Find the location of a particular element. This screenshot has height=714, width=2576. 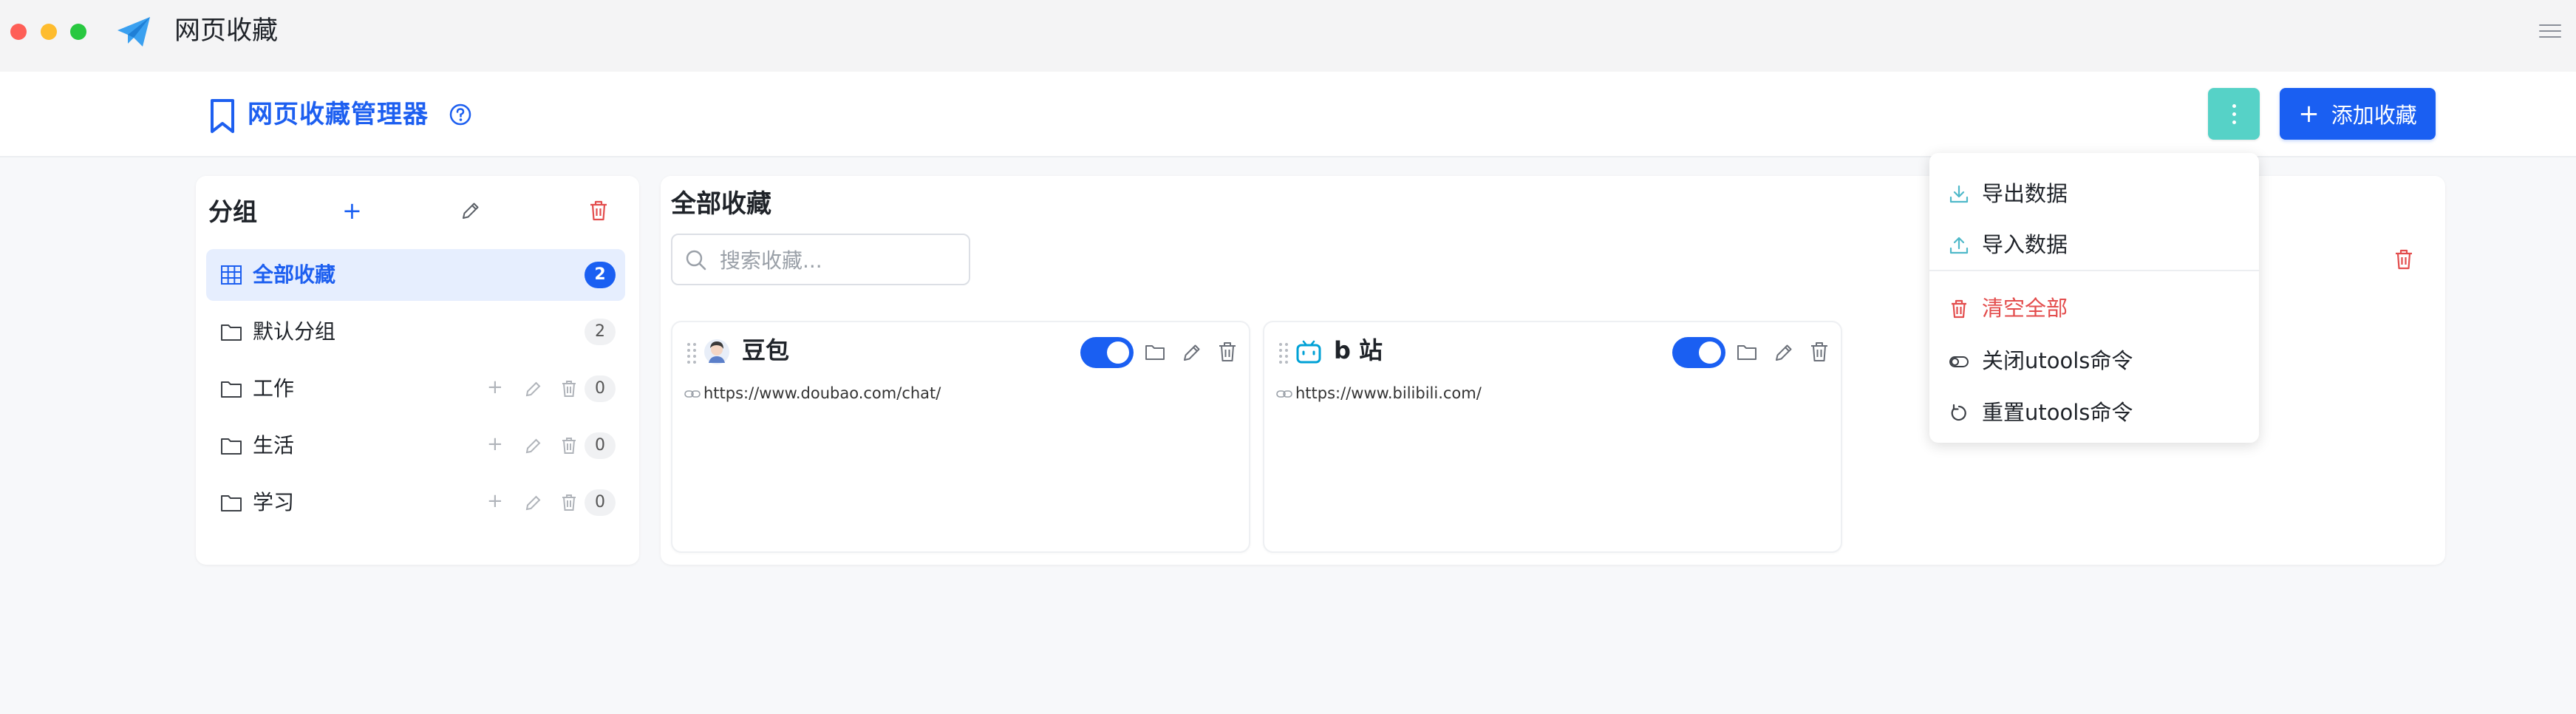

section-title: 全部收藏 is located at coordinates (721, 204).